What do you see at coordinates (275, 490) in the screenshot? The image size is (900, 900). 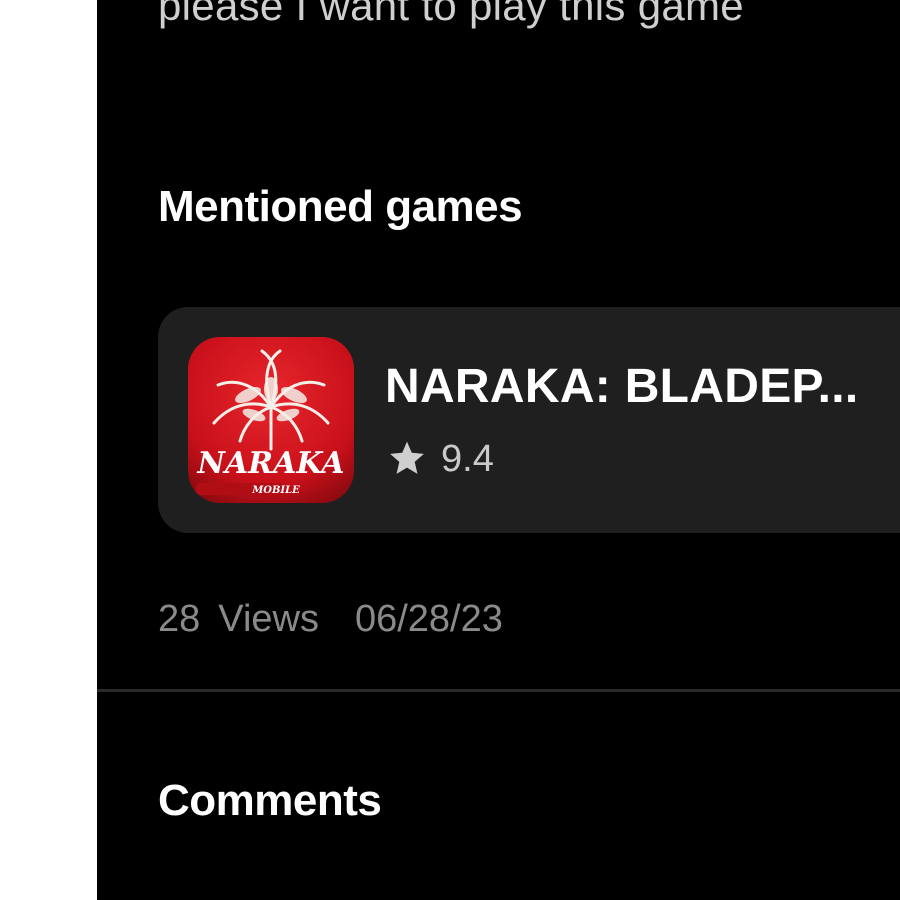 I see `icon-sub-text: MOBILE` at bounding box center [275, 490].